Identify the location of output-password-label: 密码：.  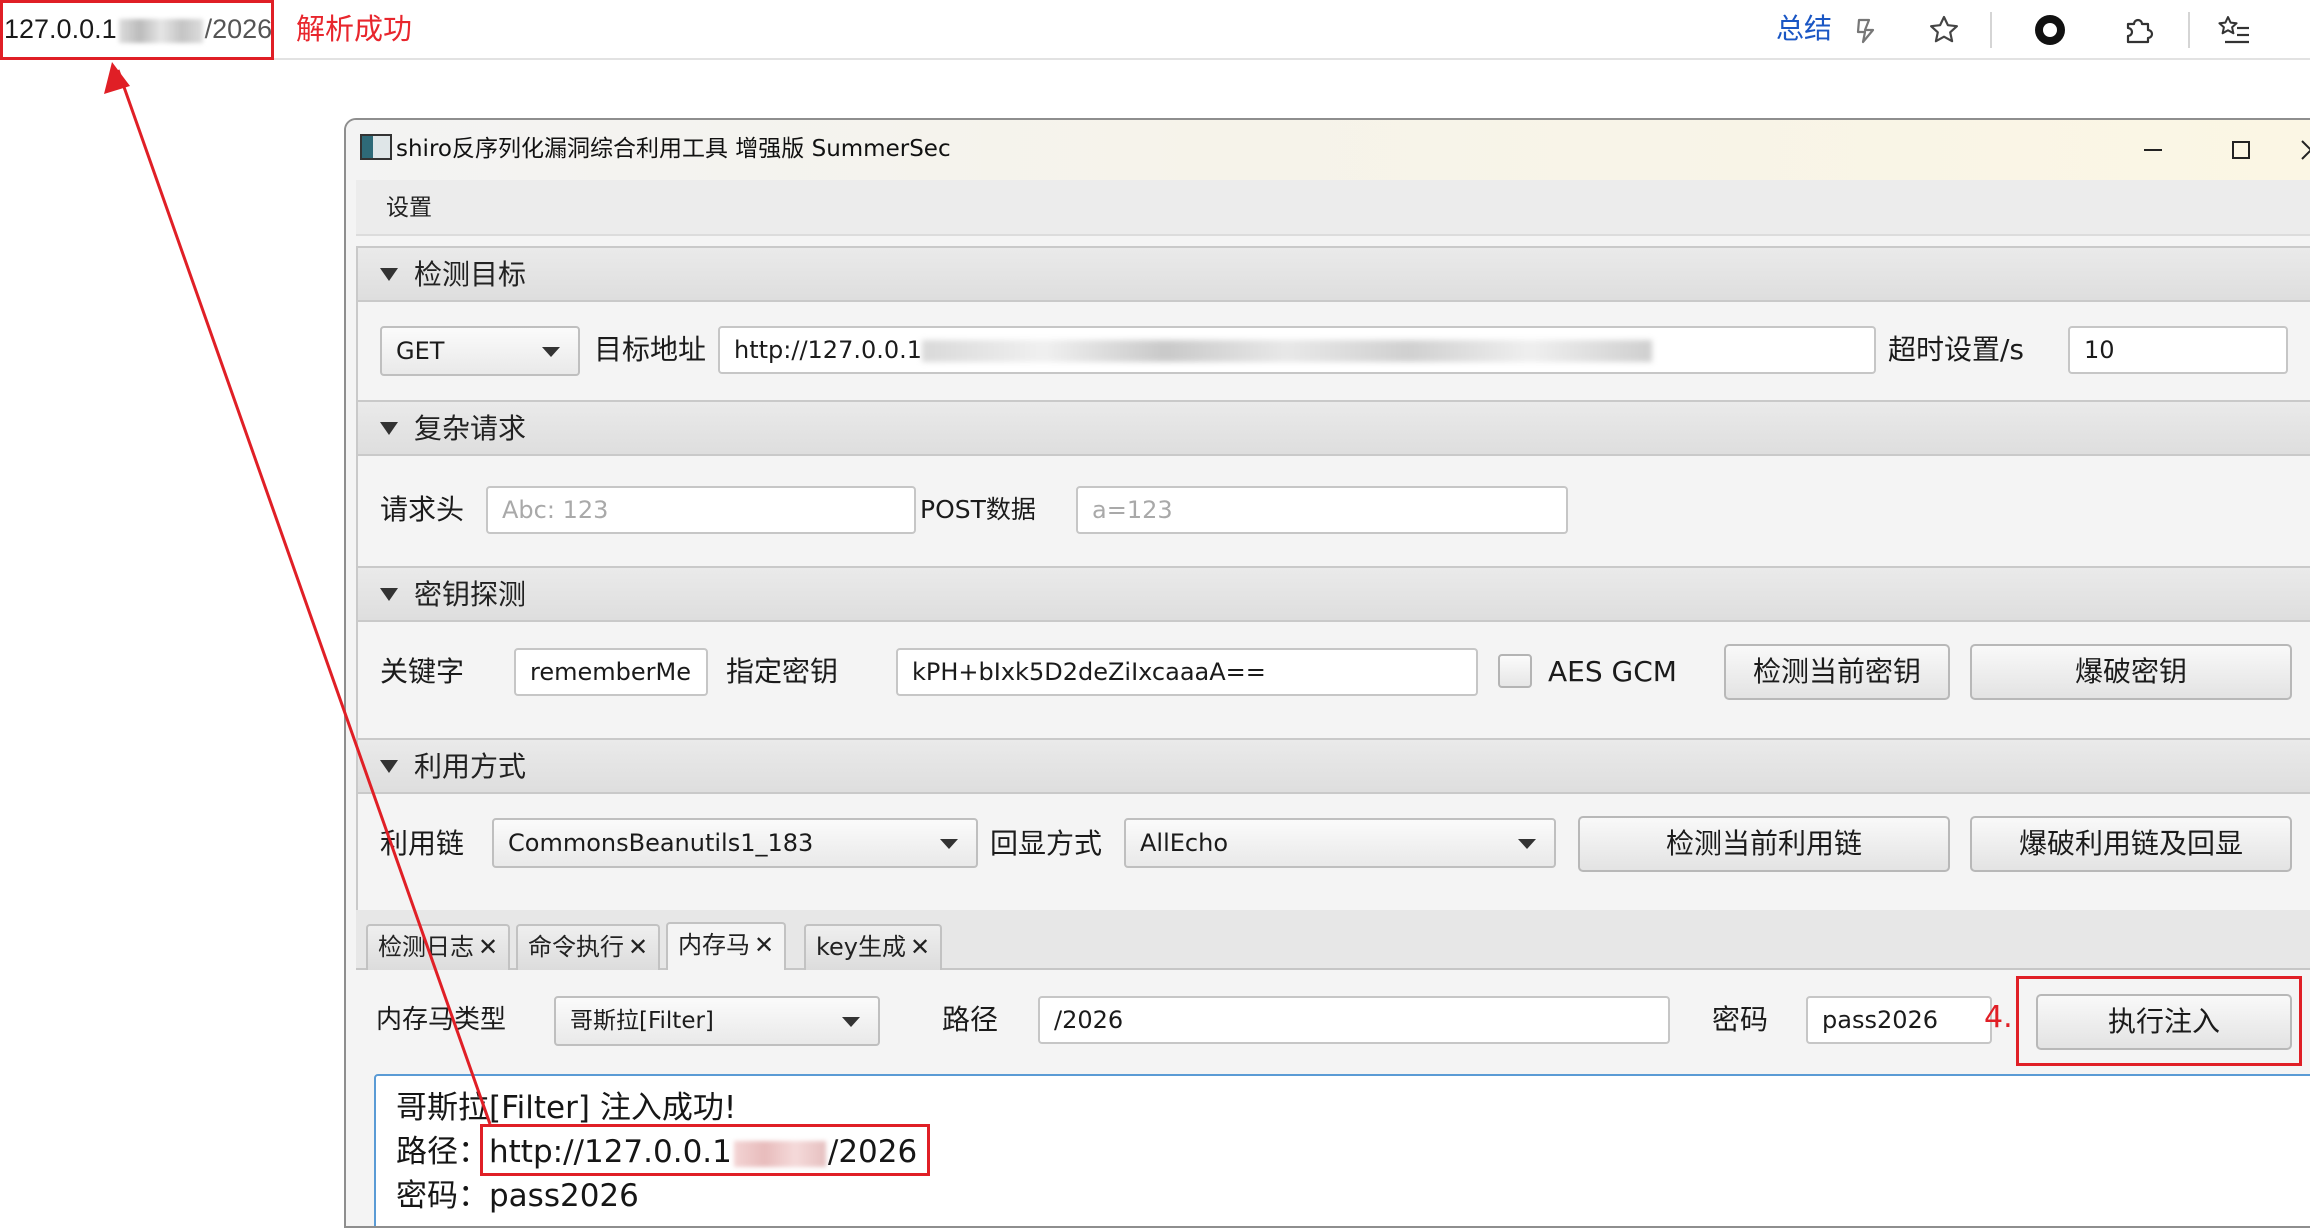
(442, 1196).